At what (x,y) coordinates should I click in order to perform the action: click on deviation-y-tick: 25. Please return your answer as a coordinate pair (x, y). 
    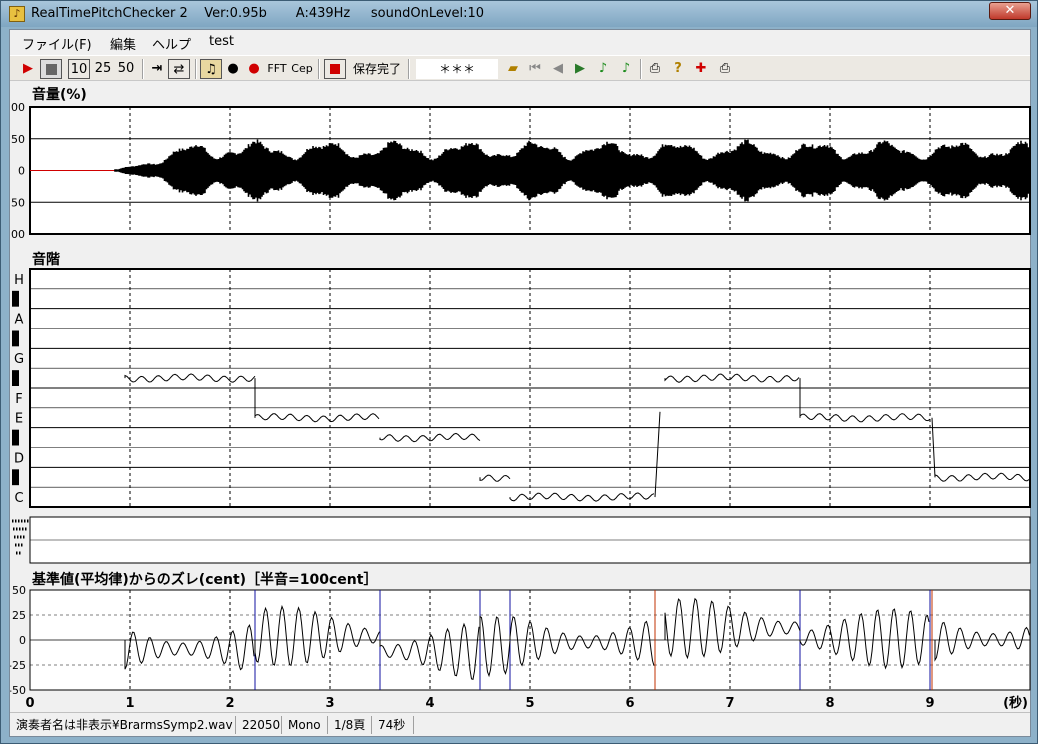
    Looking at the image, I should click on (19, 615).